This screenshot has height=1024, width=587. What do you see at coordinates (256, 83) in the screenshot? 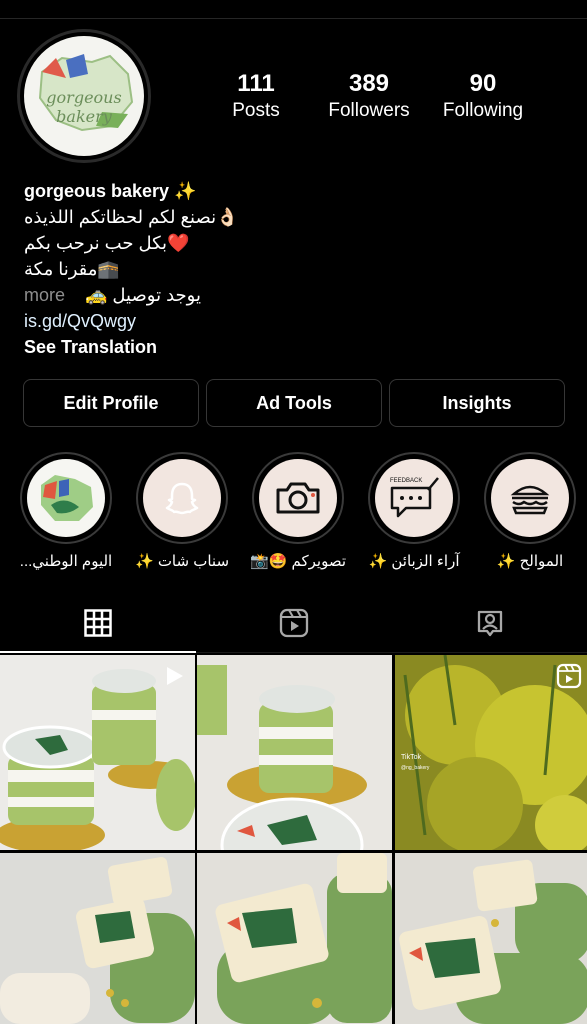
I see `posts-count: 111` at bounding box center [256, 83].